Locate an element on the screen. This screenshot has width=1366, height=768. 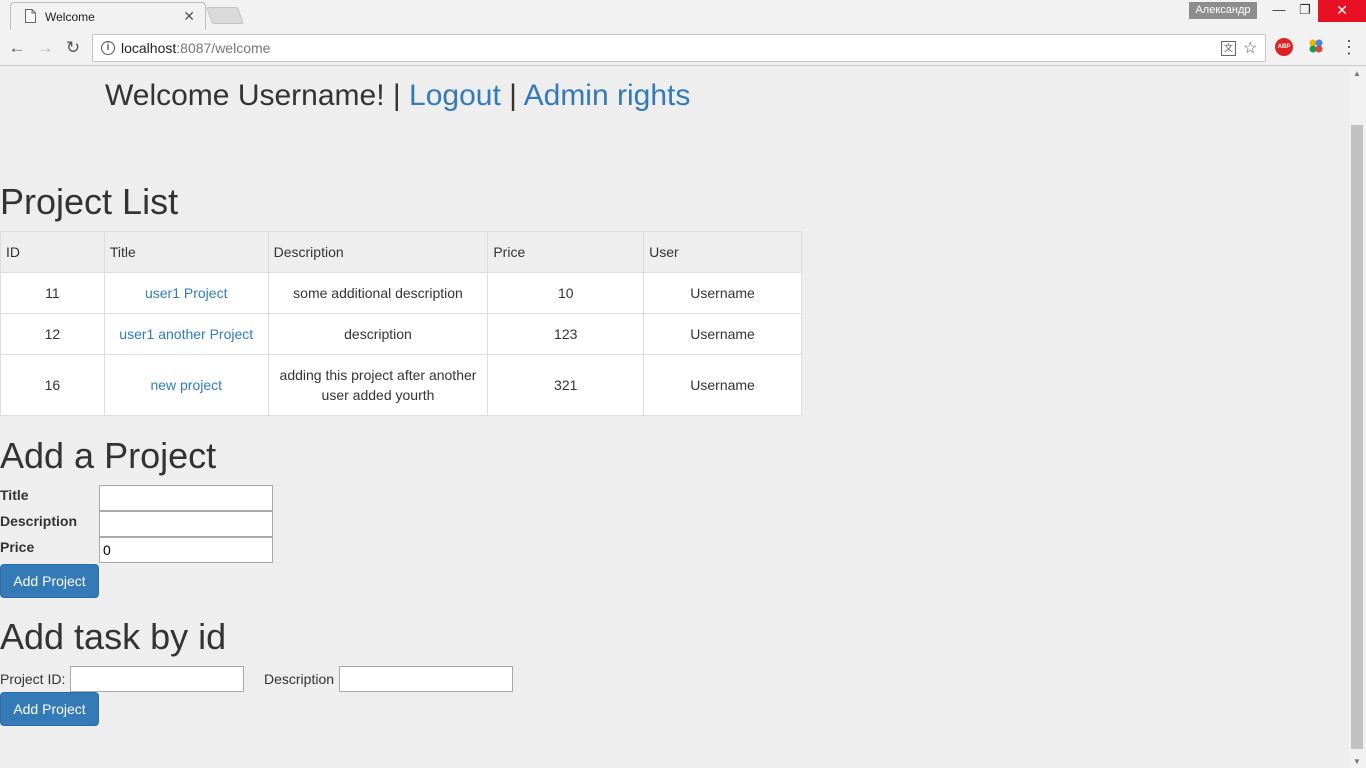
welcome-text: Welcome Username! is located at coordinates (245, 95).